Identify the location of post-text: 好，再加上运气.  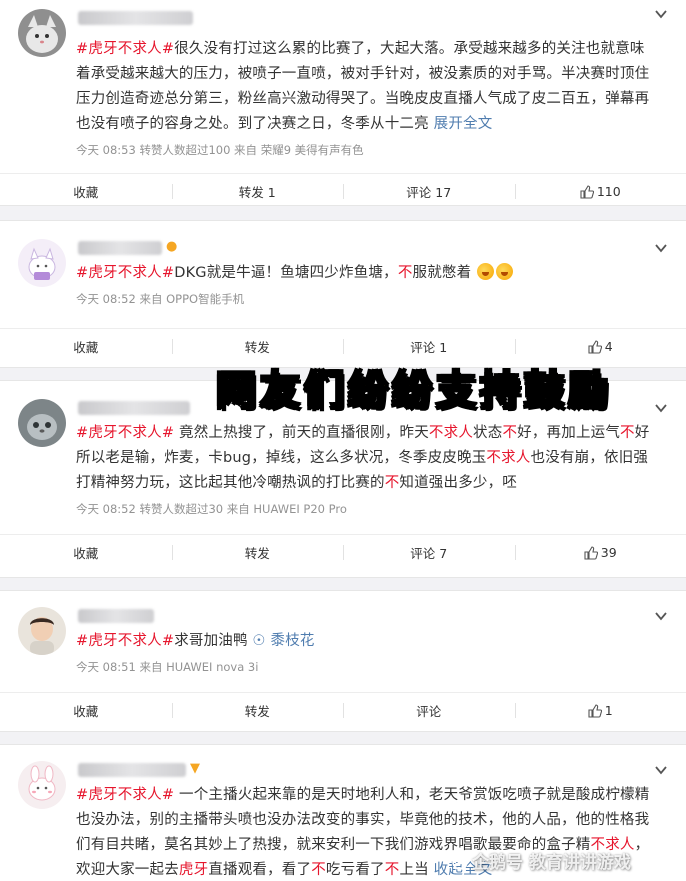
(569, 433).